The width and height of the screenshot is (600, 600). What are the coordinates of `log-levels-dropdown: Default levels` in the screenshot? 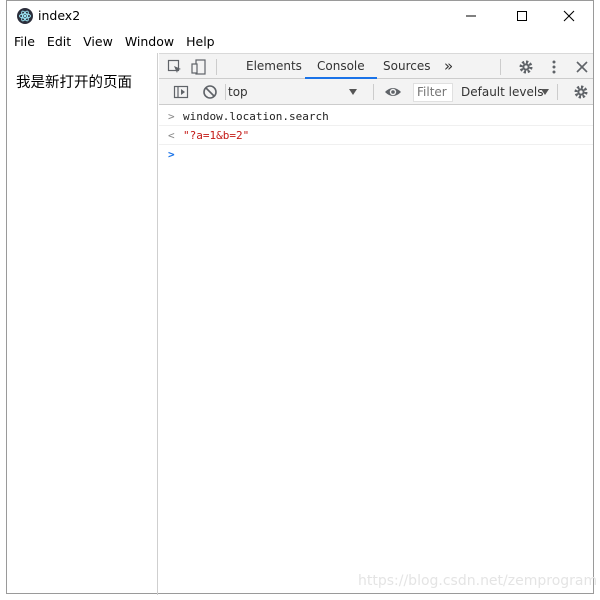 It's located at (502, 92).